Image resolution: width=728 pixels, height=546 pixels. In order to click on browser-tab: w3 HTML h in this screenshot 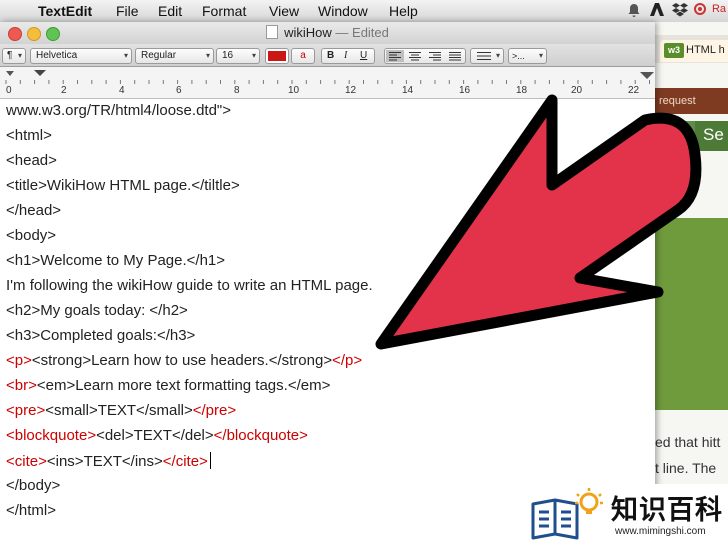, I will do `click(694, 51)`.